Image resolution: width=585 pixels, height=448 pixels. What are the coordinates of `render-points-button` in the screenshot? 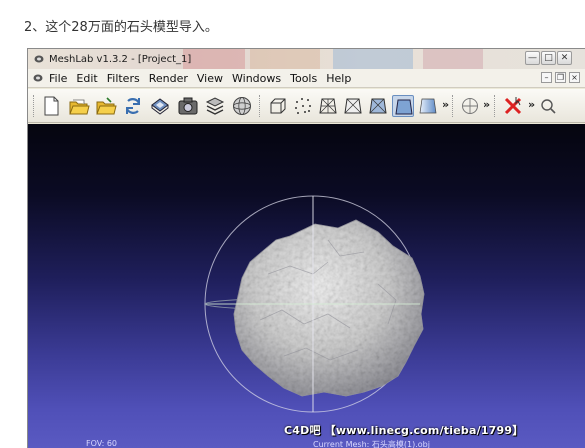 It's located at (303, 106).